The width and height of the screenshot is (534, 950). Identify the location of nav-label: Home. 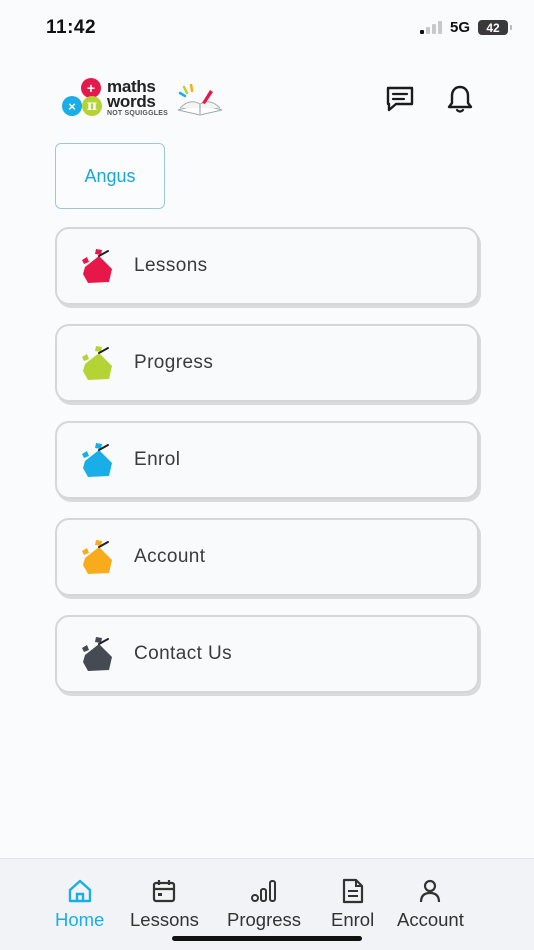
(80, 919).